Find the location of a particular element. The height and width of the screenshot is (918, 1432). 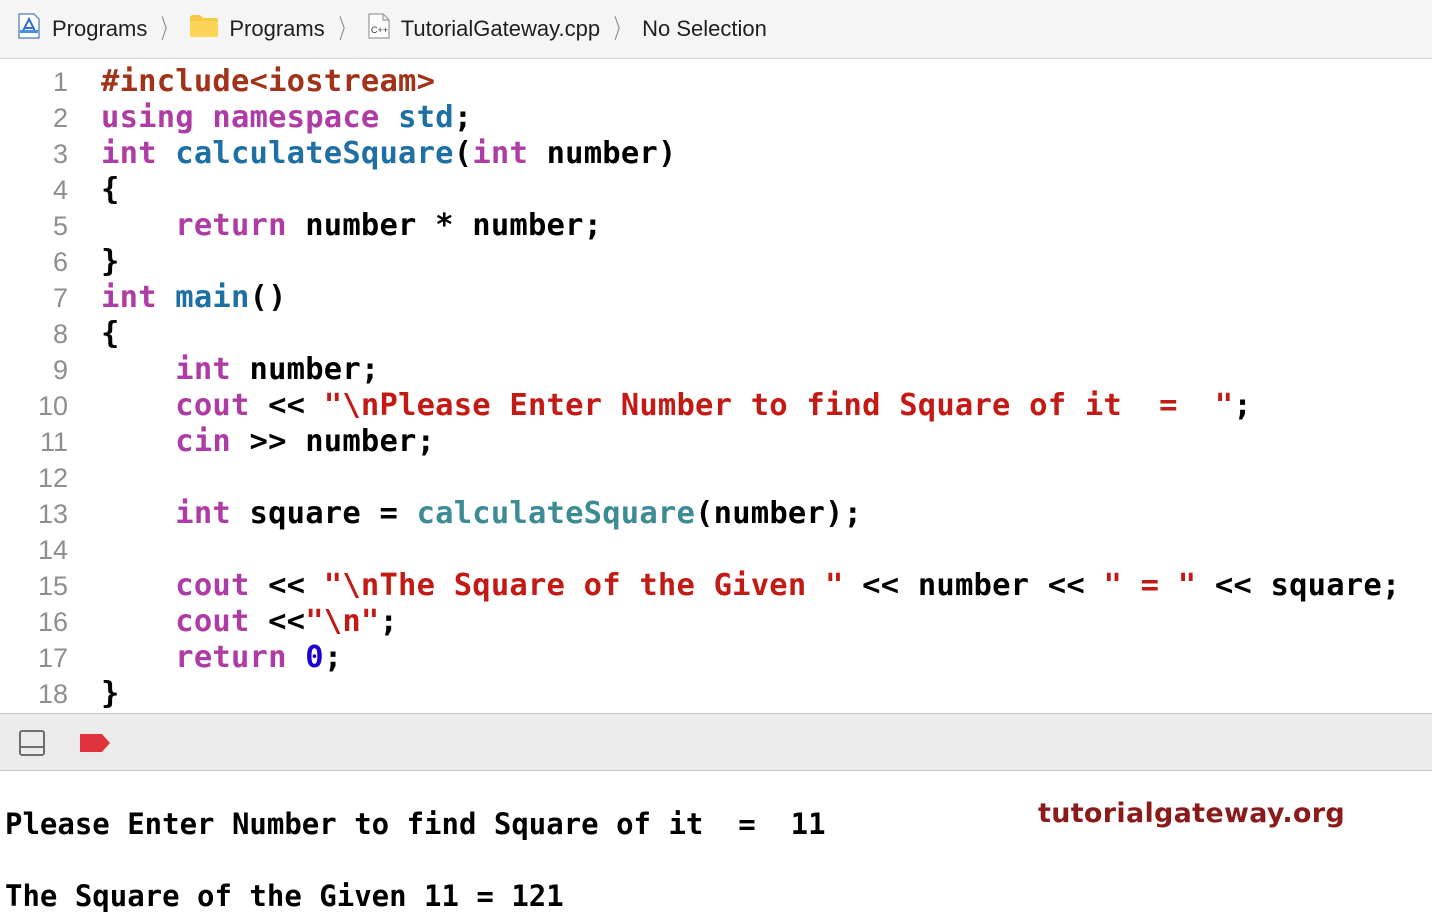

breadcrumb-folder: Programs is located at coordinates (257, 29).